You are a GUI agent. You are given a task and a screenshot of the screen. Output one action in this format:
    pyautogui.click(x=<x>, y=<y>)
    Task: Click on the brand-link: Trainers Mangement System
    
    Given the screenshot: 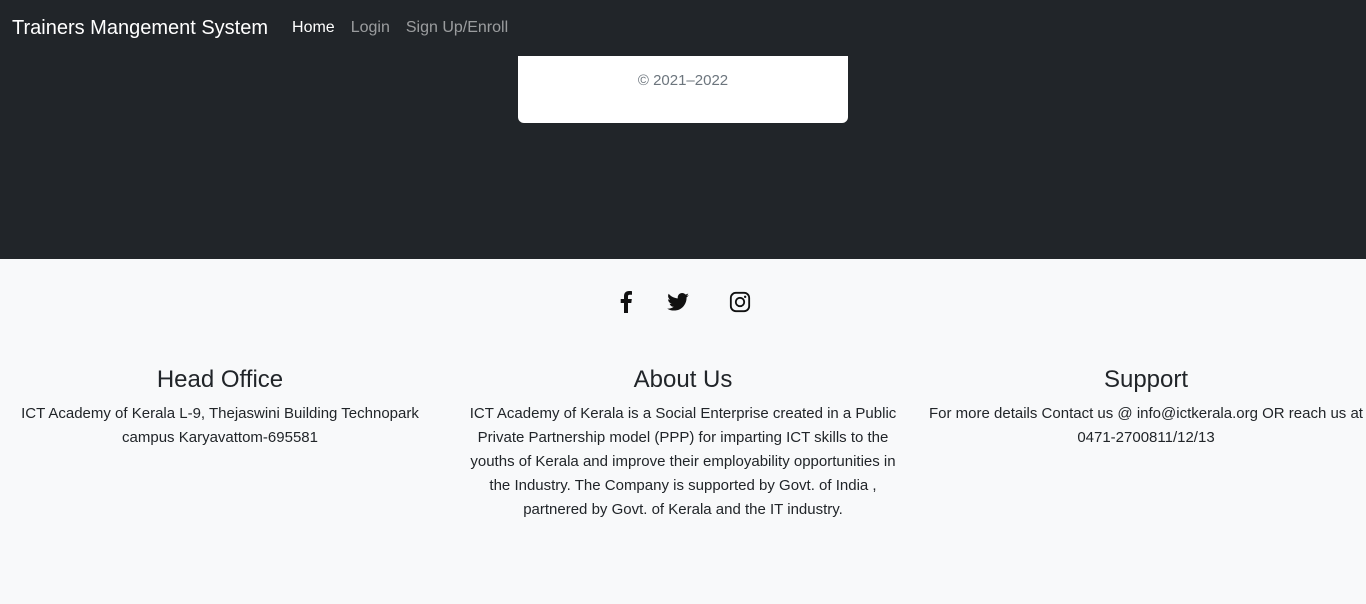 What is the action you would take?
    pyautogui.click(x=140, y=28)
    